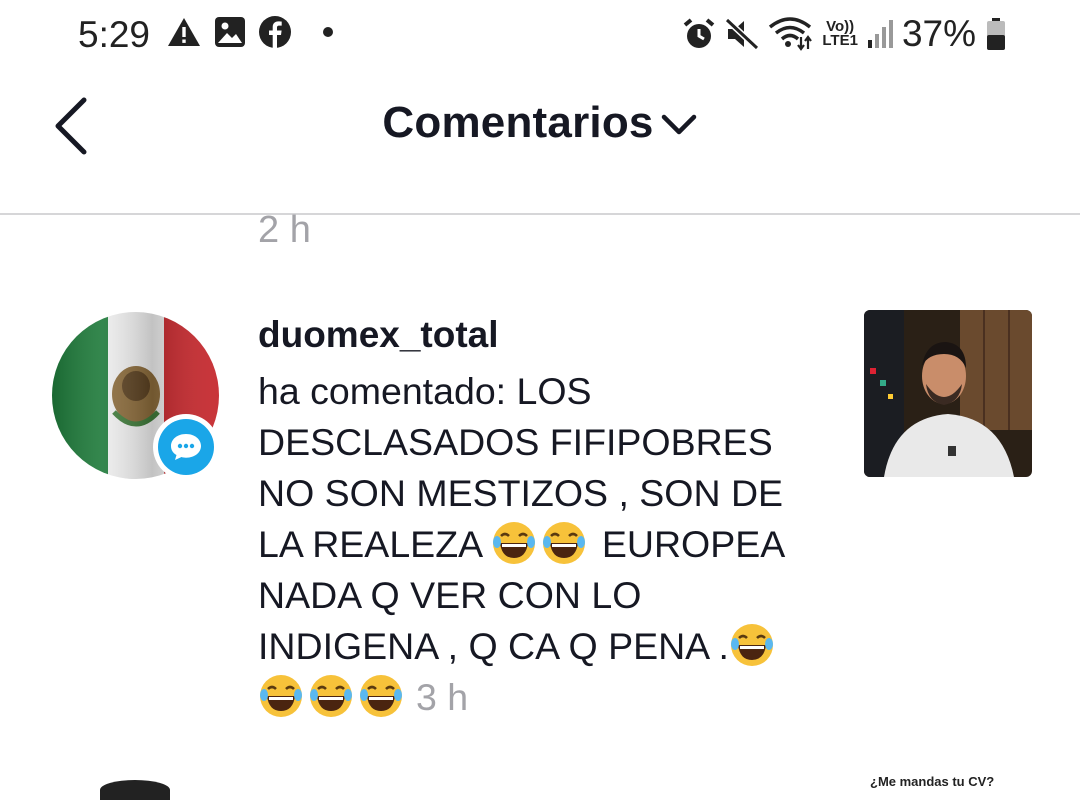  What do you see at coordinates (114, 34) in the screenshot?
I see `status-time: 5:29` at bounding box center [114, 34].